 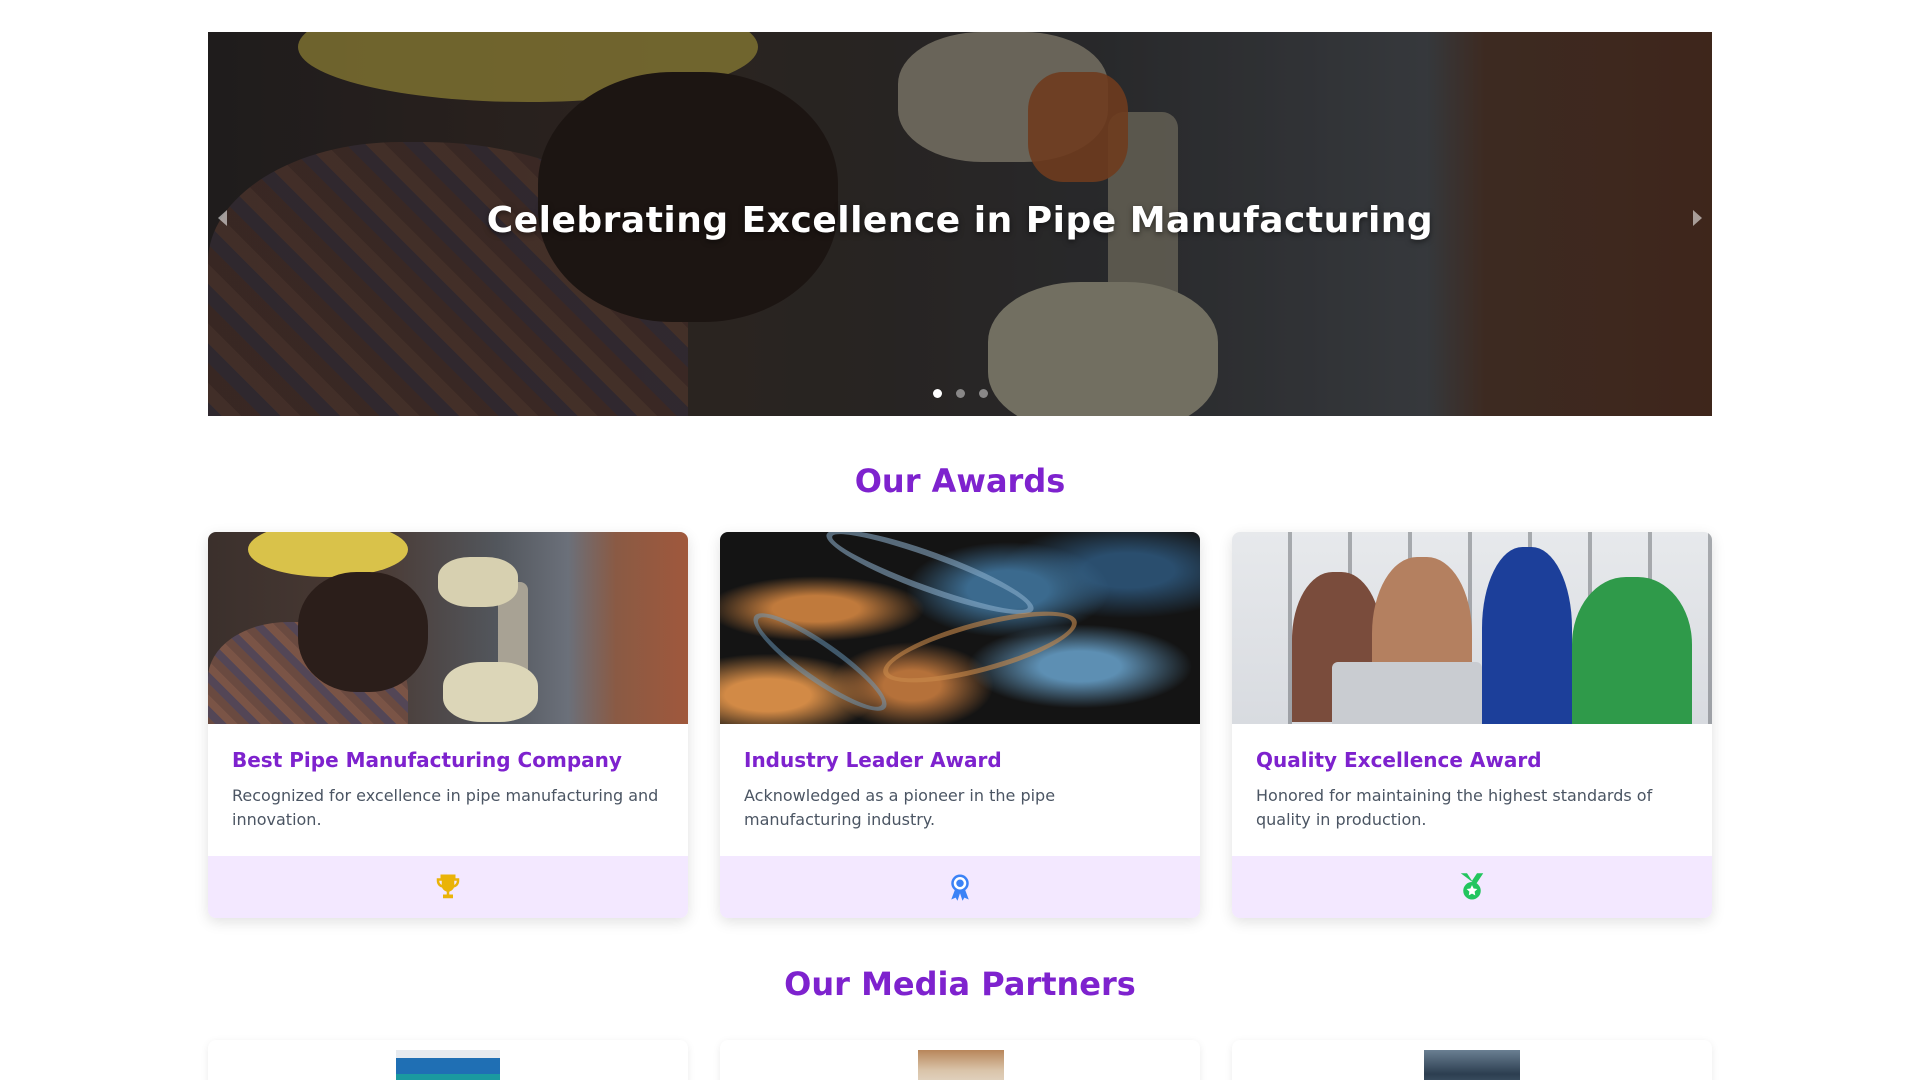 I want to click on award-ribbon-icon, so click(x=960, y=887).